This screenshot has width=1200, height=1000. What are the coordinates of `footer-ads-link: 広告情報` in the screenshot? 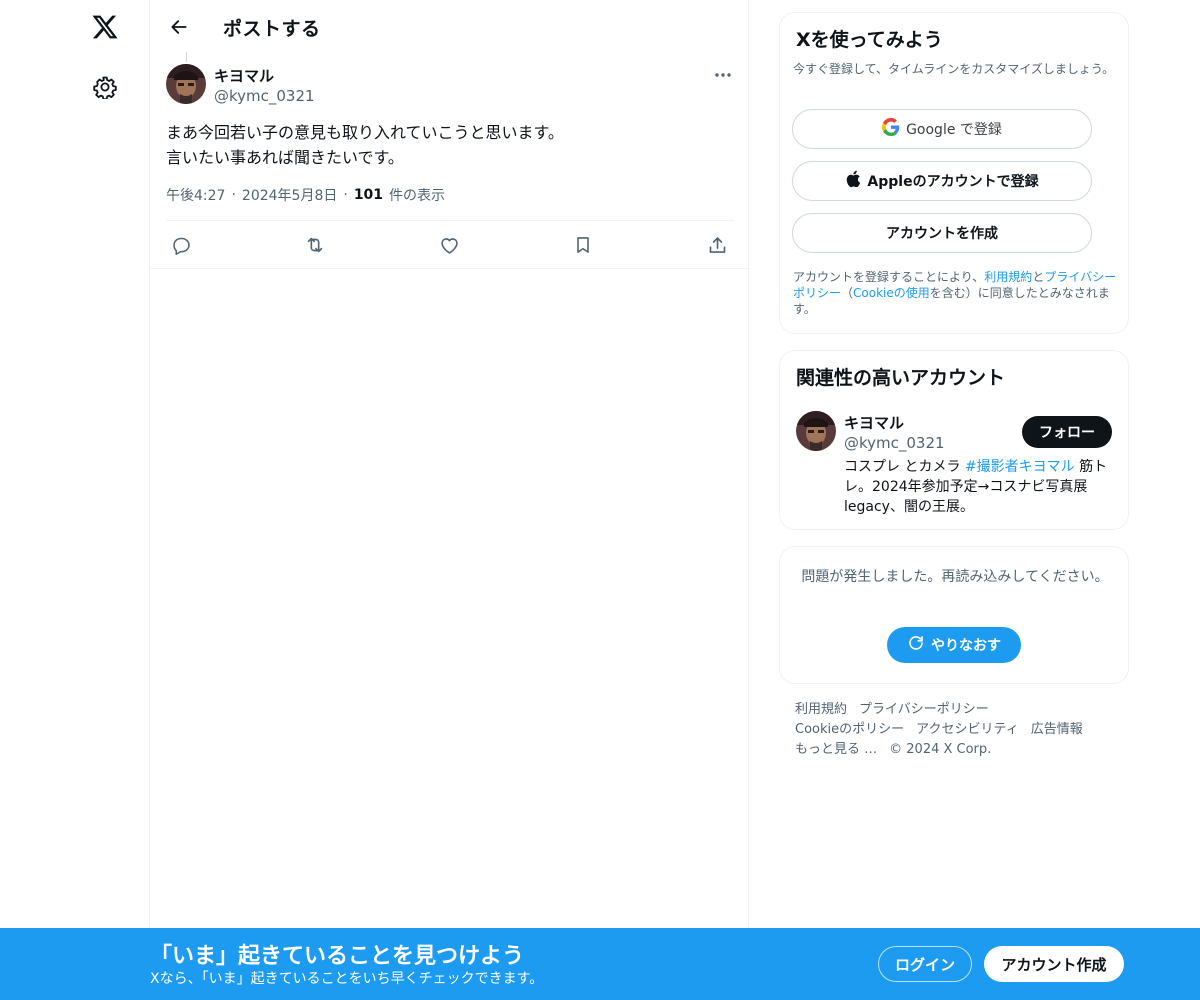 It's located at (1057, 730).